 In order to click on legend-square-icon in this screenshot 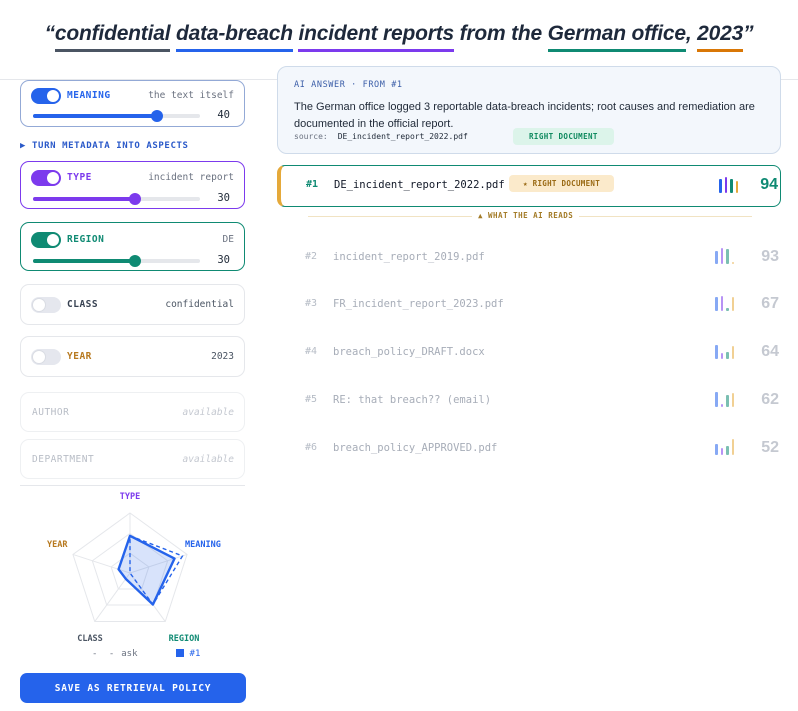, I will do `click(179, 653)`.